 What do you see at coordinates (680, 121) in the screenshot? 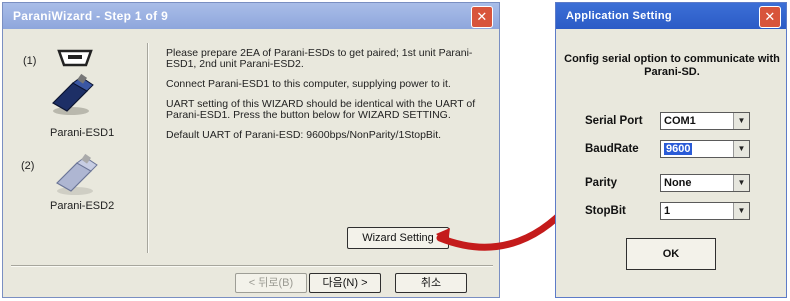
I see `serial-port-value: COM1` at bounding box center [680, 121].